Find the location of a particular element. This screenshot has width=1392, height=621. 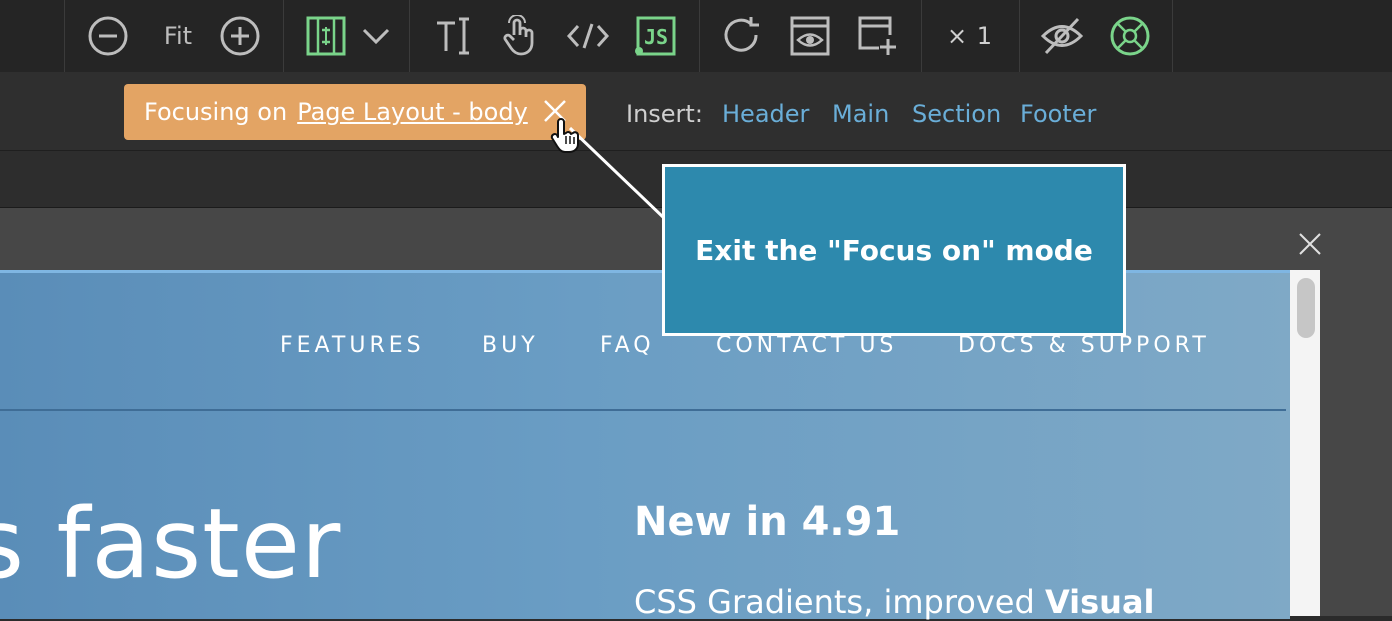

plus-circle-icon is located at coordinates (240, 36).